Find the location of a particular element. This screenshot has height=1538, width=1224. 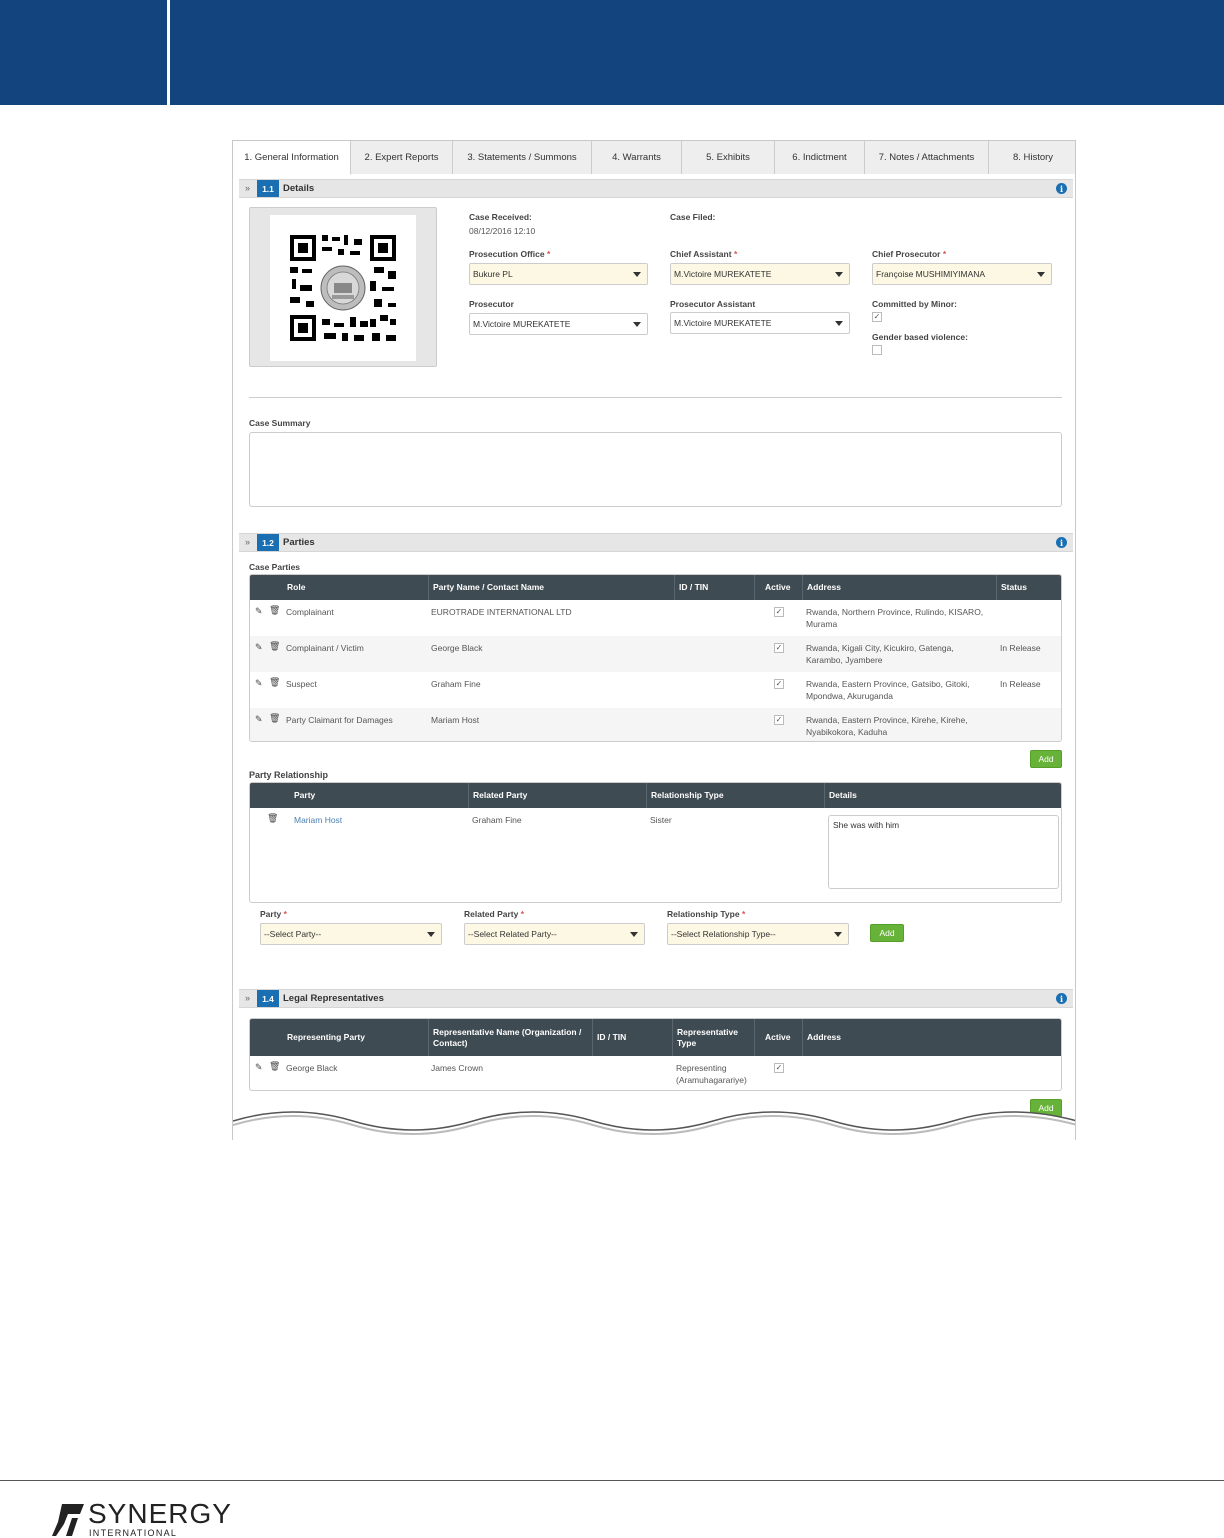

chief-assistant-value: M.Victoire MUREKATETE is located at coordinates (723, 274).